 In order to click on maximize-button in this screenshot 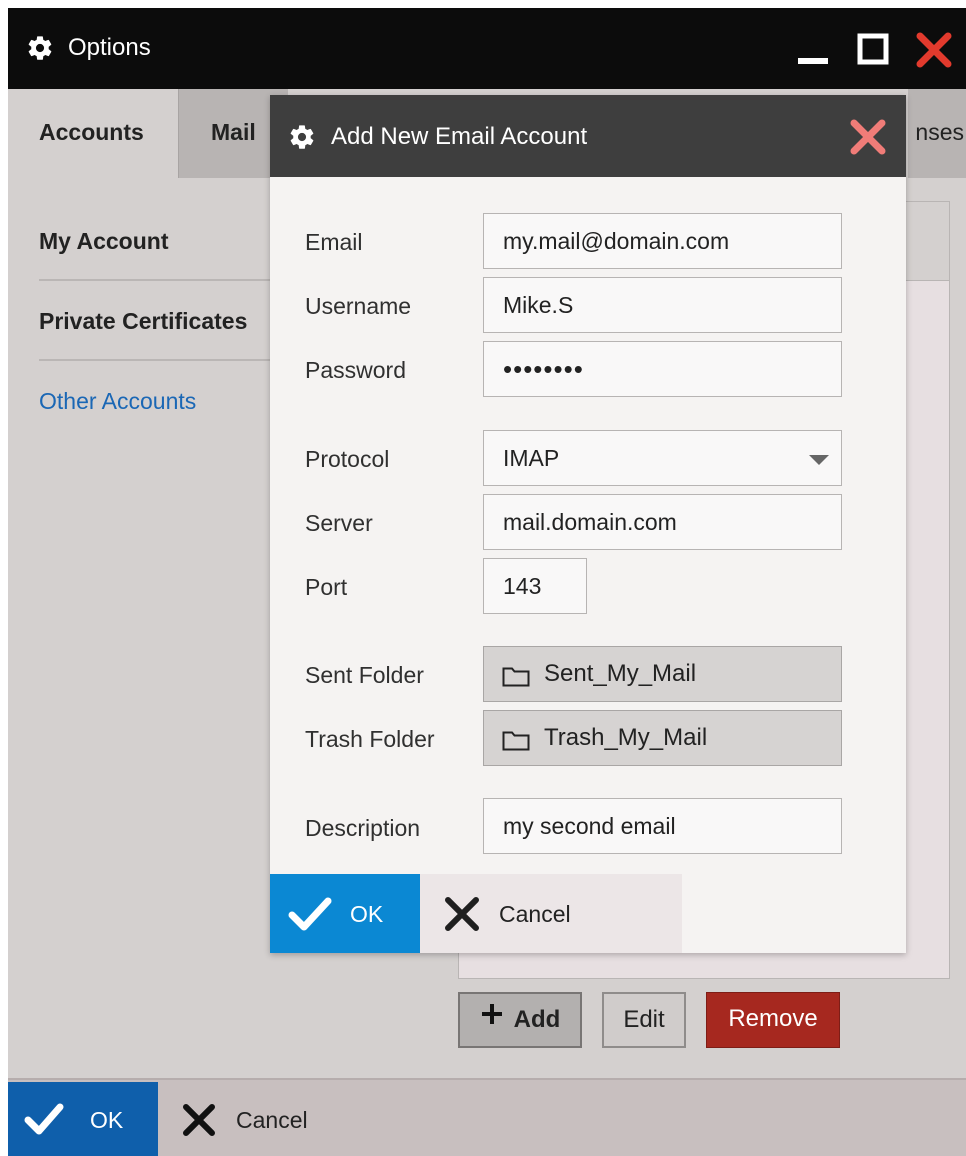, I will do `click(874, 50)`.